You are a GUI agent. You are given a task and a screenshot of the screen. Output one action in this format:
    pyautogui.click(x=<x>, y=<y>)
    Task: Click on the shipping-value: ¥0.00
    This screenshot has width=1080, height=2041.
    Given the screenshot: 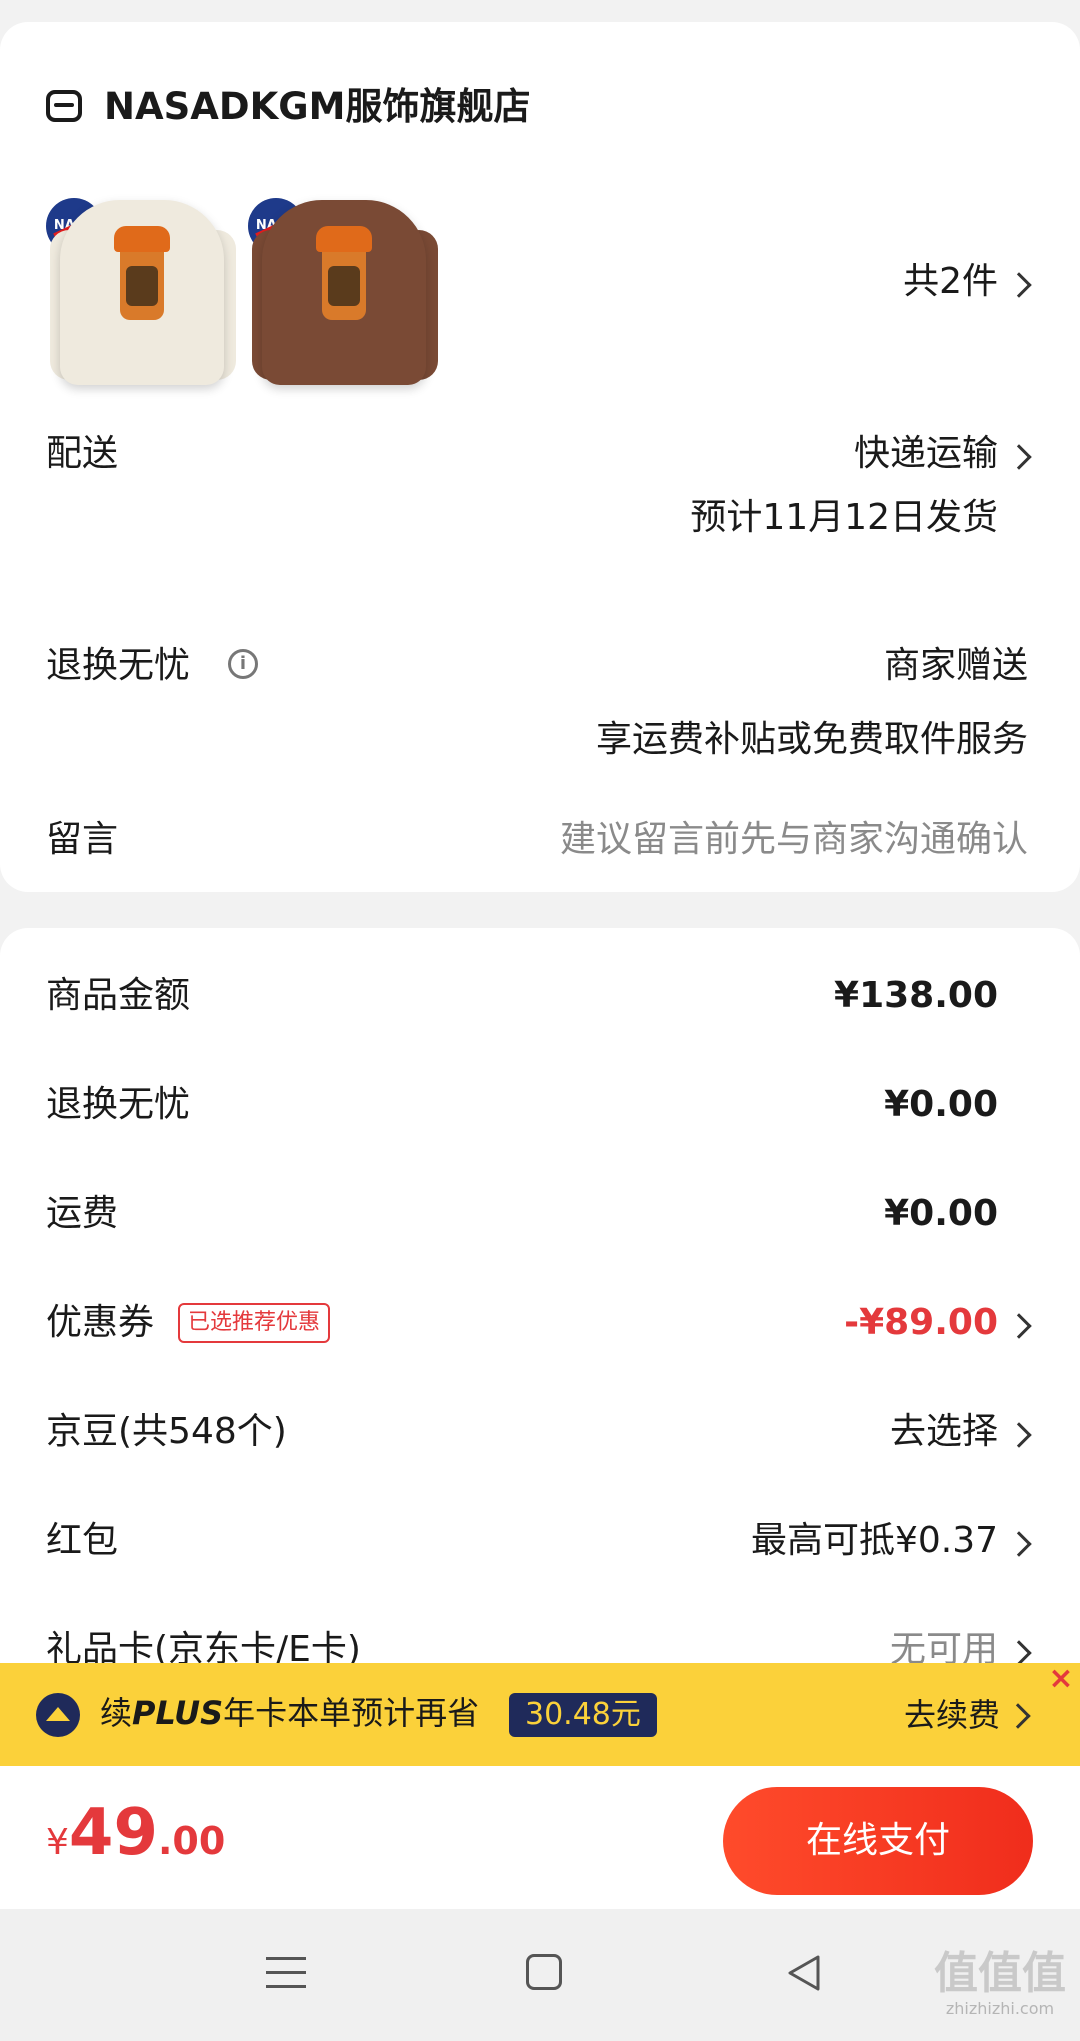 What is the action you would take?
    pyautogui.click(x=941, y=1213)
    